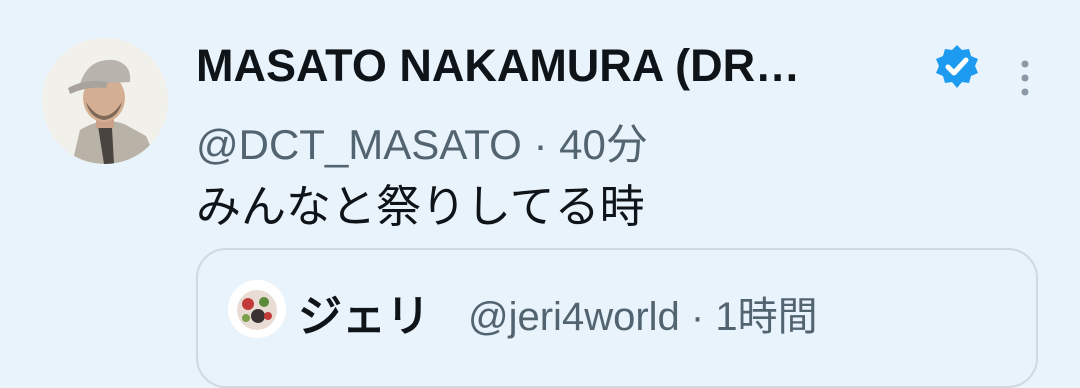  Describe the element at coordinates (420, 206) in the screenshot. I see `tweet-text: みんなと祭りしてる時` at that location.